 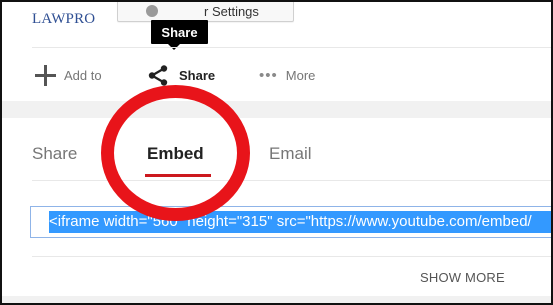 I want to click on active-tab-indicator, so click(x=178, y=175).